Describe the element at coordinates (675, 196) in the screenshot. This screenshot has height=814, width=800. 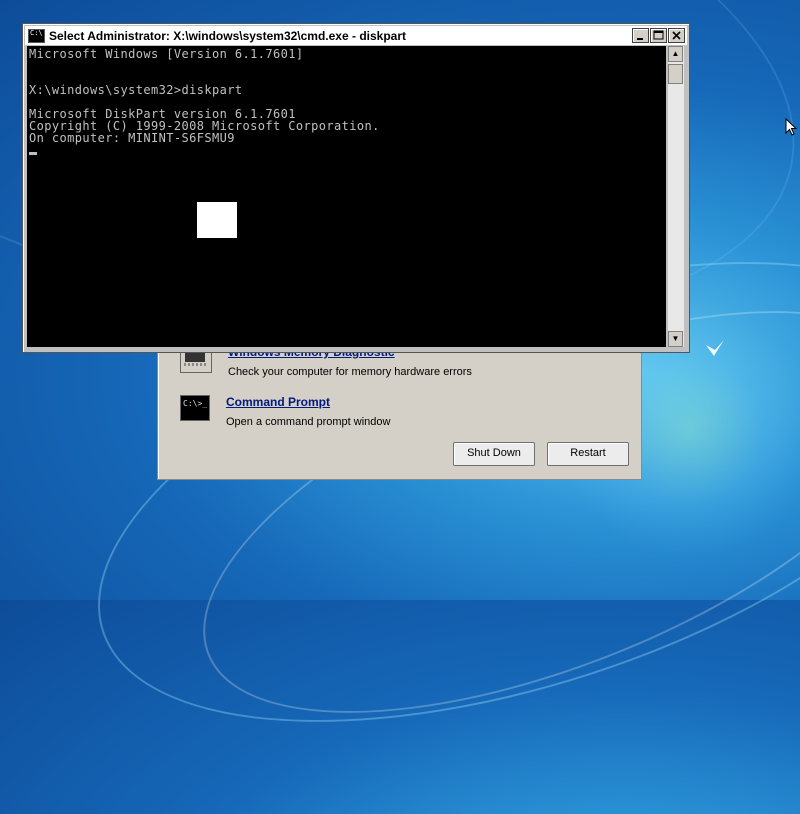
I see `vertical-scrollbar: ▲ ▼` at that location.